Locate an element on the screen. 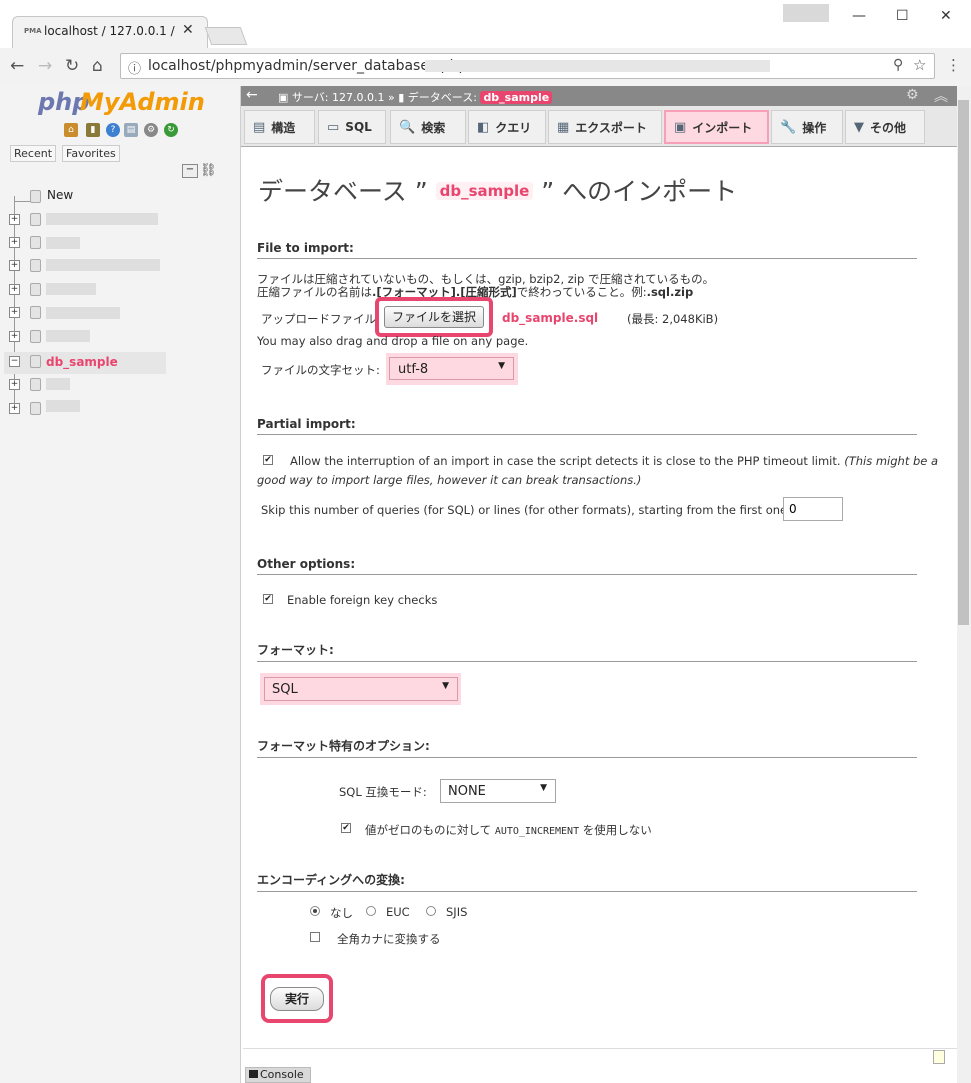 The image size is (971, 1083). tab-wrench: 🔧 操作 is located at coordinates (807, 127).